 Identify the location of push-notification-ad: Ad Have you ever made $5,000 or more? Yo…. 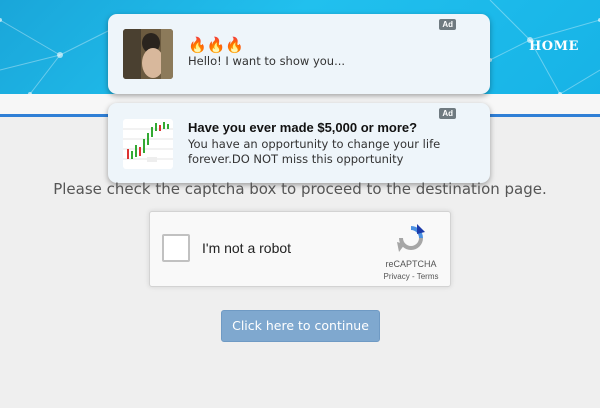
(299, 143).